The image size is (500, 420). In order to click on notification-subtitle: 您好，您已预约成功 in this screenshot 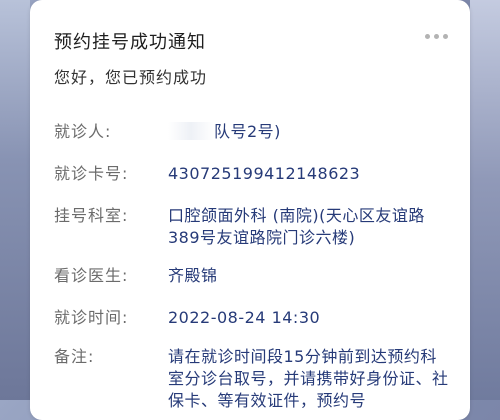, I will do `click(131, 77)`.